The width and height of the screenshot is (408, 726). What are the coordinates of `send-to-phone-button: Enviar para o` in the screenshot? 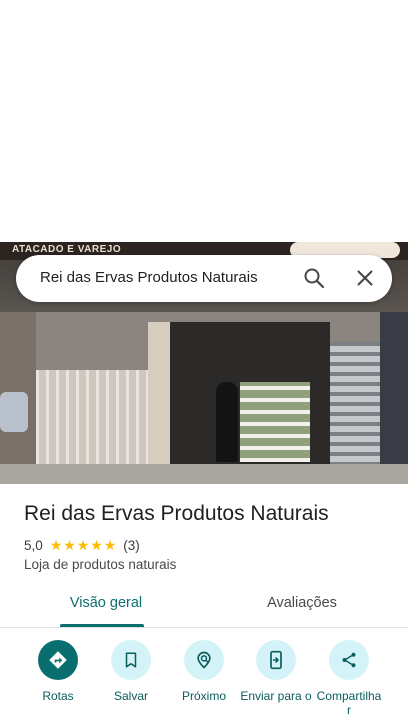 It's located at (276, 671).